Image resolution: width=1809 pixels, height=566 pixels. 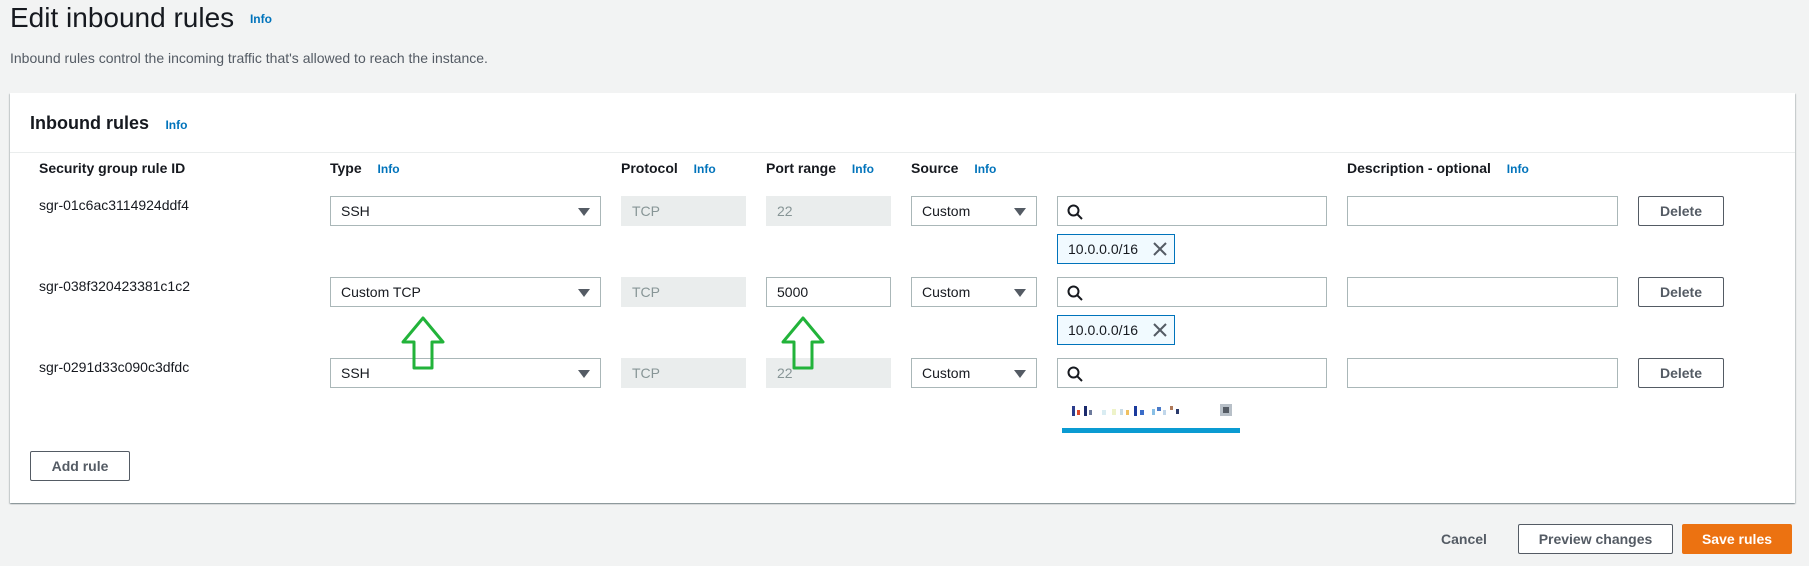 What do you see at coordinates (115, 286) in the screenshot?
I see `rule-id: sgr-038f320423381c1c2` at bounding box center [115, 286].